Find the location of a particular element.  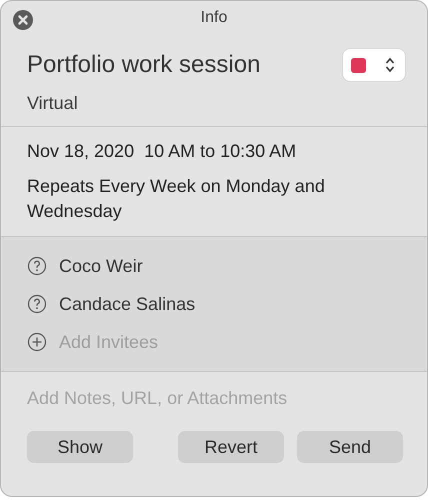

chevron-updown-icon is located at coordinates (390, 65).